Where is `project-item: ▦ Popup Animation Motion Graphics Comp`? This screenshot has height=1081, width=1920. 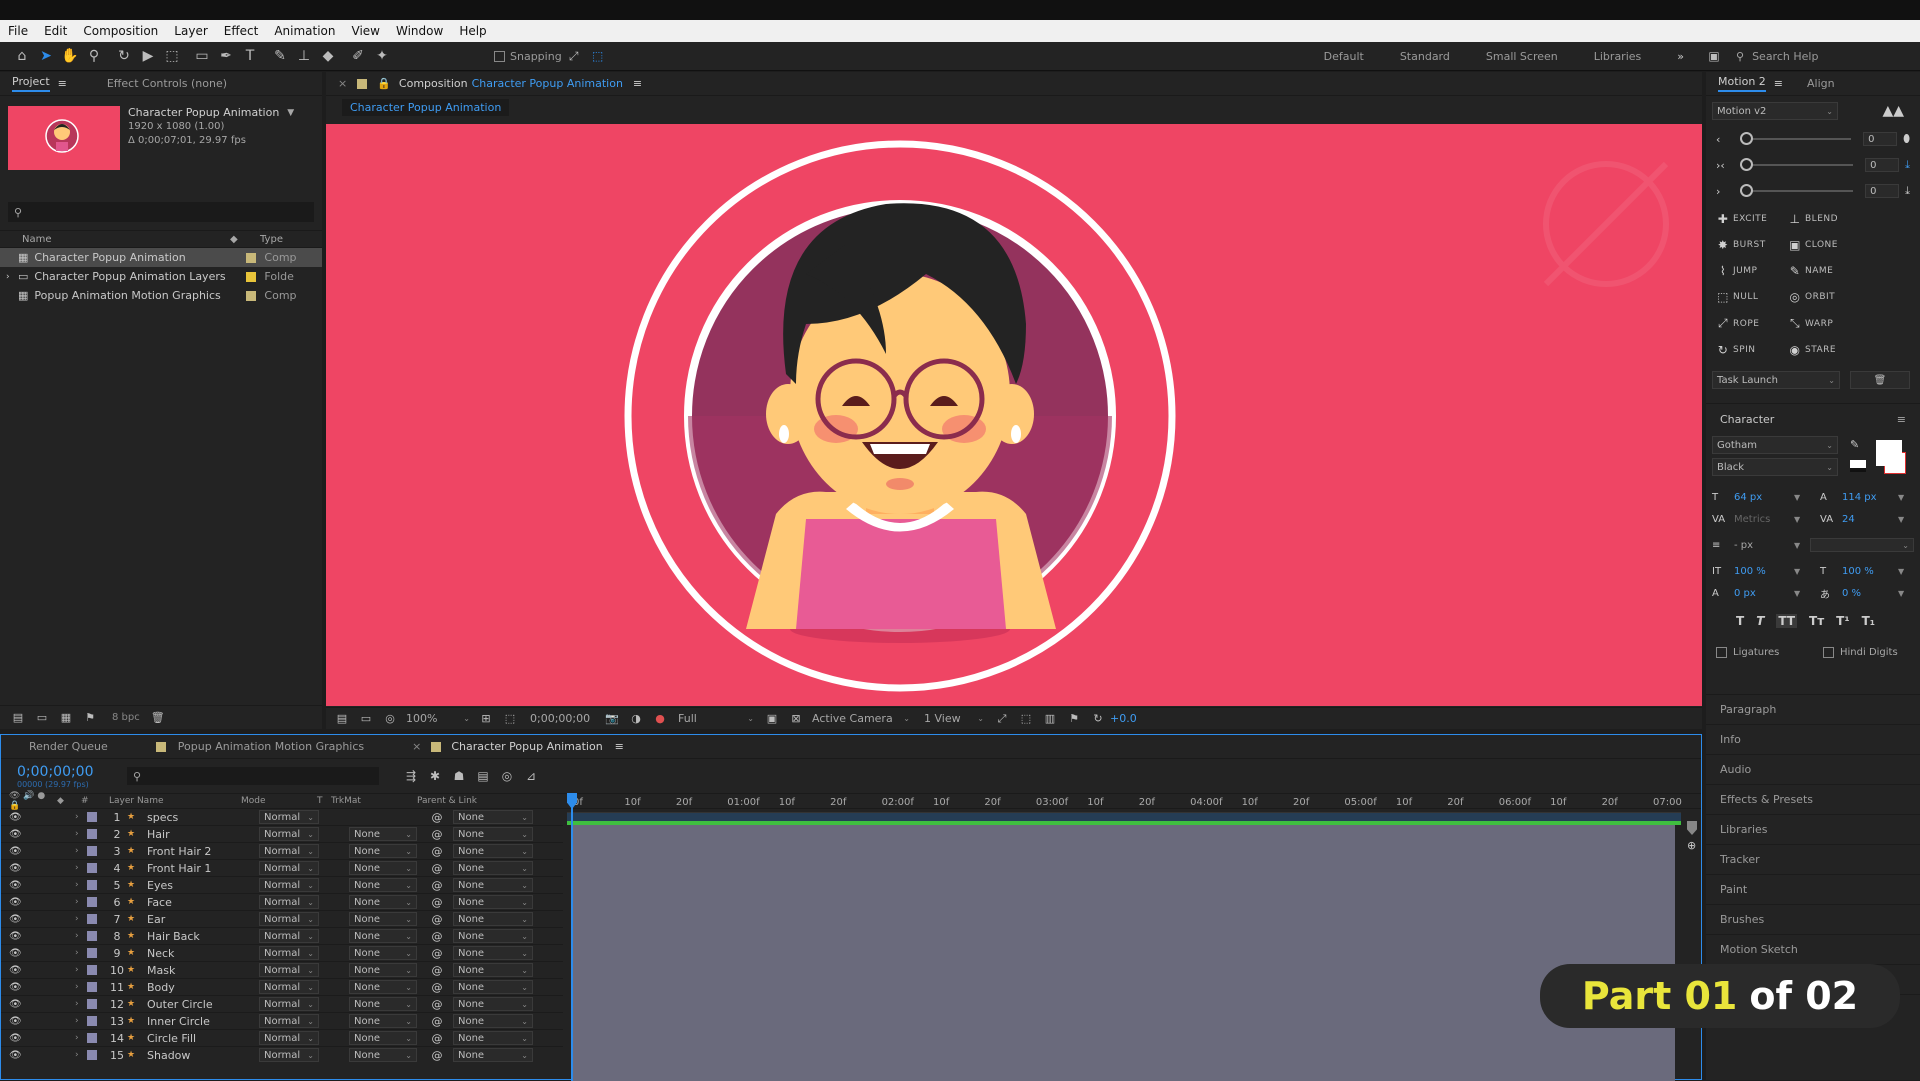 project-item: ▦ Popup Animation Motion Graphics Comp is located at coordinates (161, 295).